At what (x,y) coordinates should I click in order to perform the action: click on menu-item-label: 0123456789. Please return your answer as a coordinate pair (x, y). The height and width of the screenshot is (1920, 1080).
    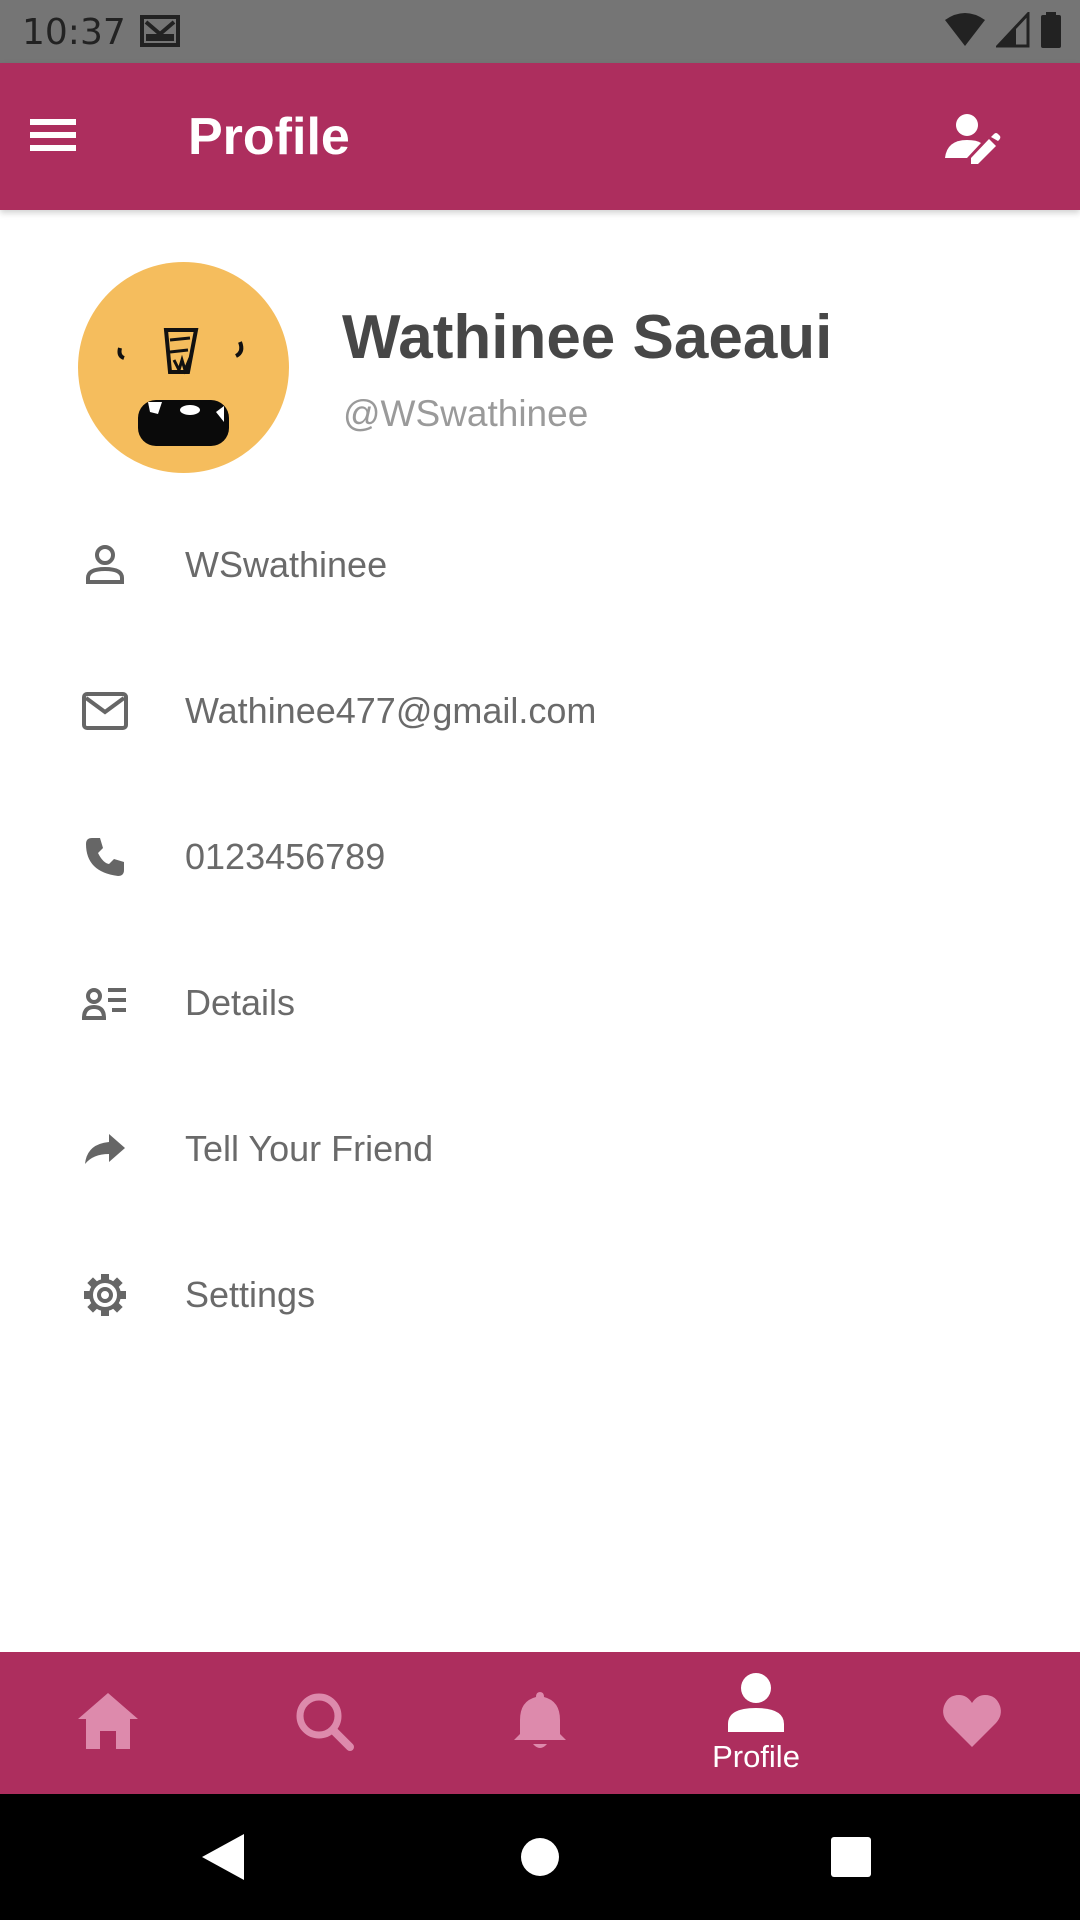
    Looking at the image, I should click on (285, 856).